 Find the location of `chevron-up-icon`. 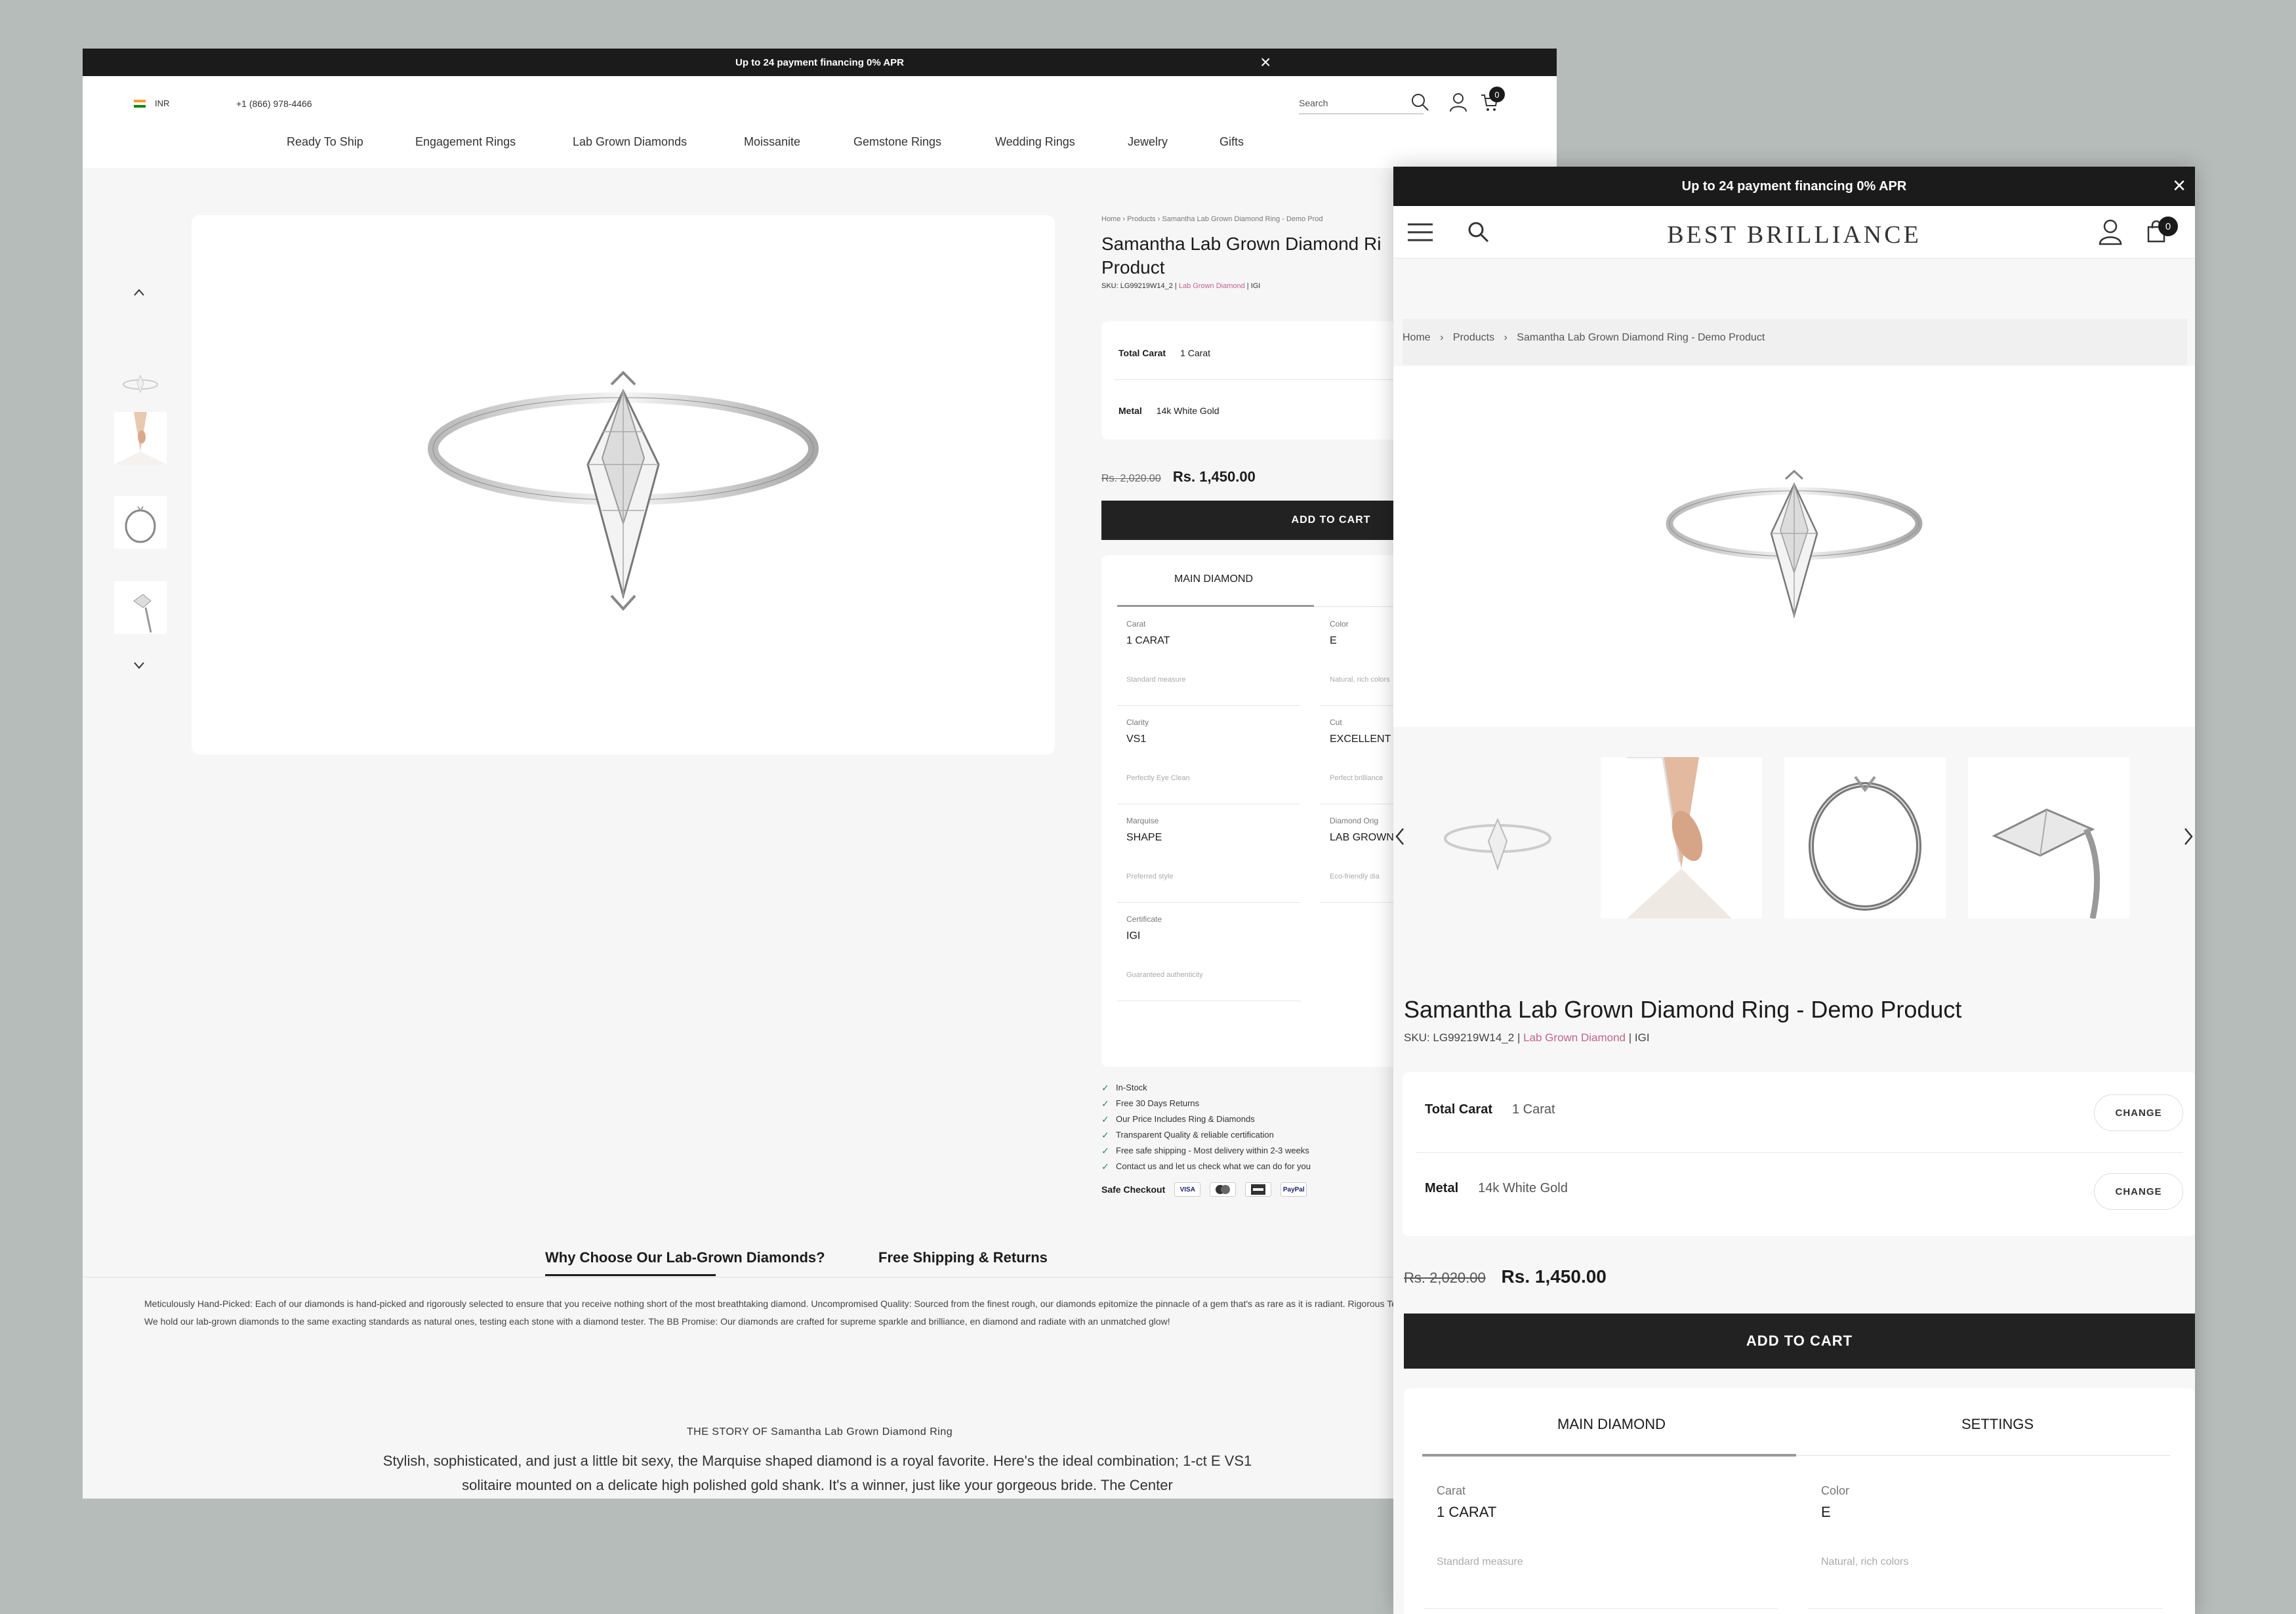

chevron-up-icon is located at coordinates (139, 292).